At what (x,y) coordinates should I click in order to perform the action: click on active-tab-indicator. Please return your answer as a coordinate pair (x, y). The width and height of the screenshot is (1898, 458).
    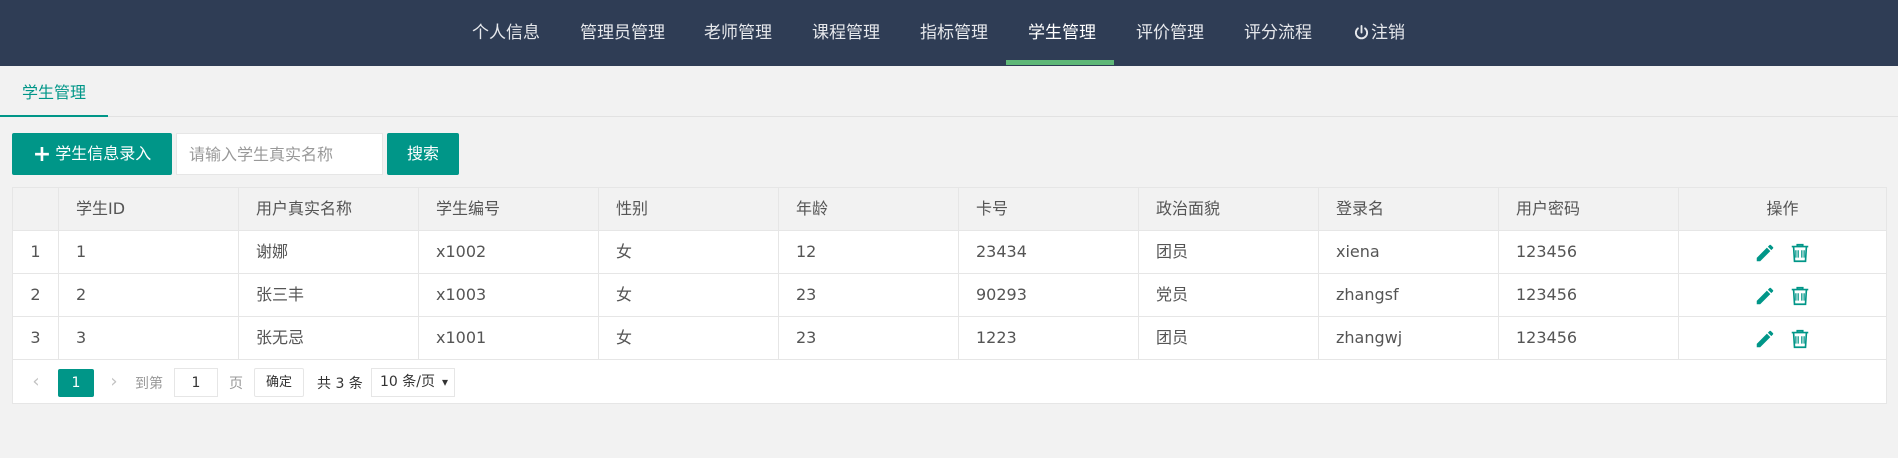
    Looking at the image, I should click on (54, 116).